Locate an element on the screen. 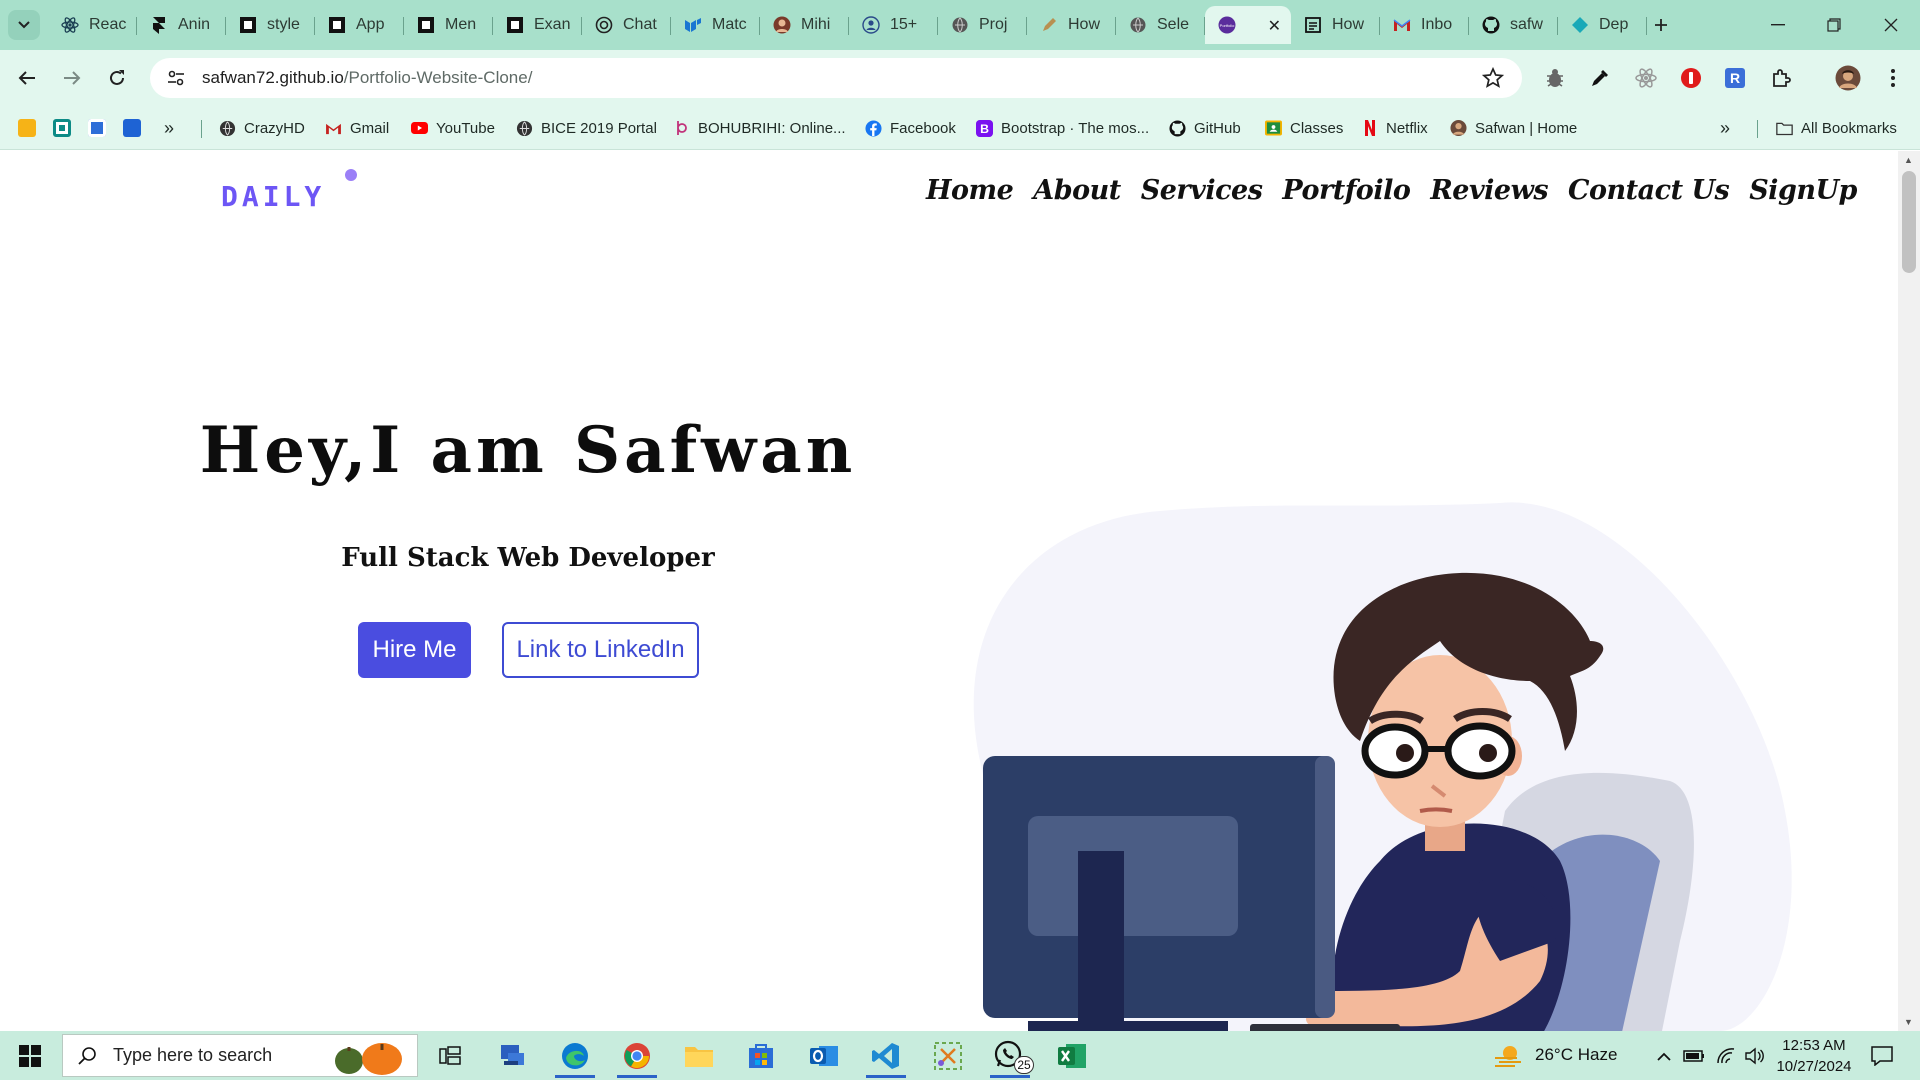 Image resolution: width=1920 pixels, height=1080 pixels. page-scrollbar: ▲ ▼ is located at coordinates (1909, 591).